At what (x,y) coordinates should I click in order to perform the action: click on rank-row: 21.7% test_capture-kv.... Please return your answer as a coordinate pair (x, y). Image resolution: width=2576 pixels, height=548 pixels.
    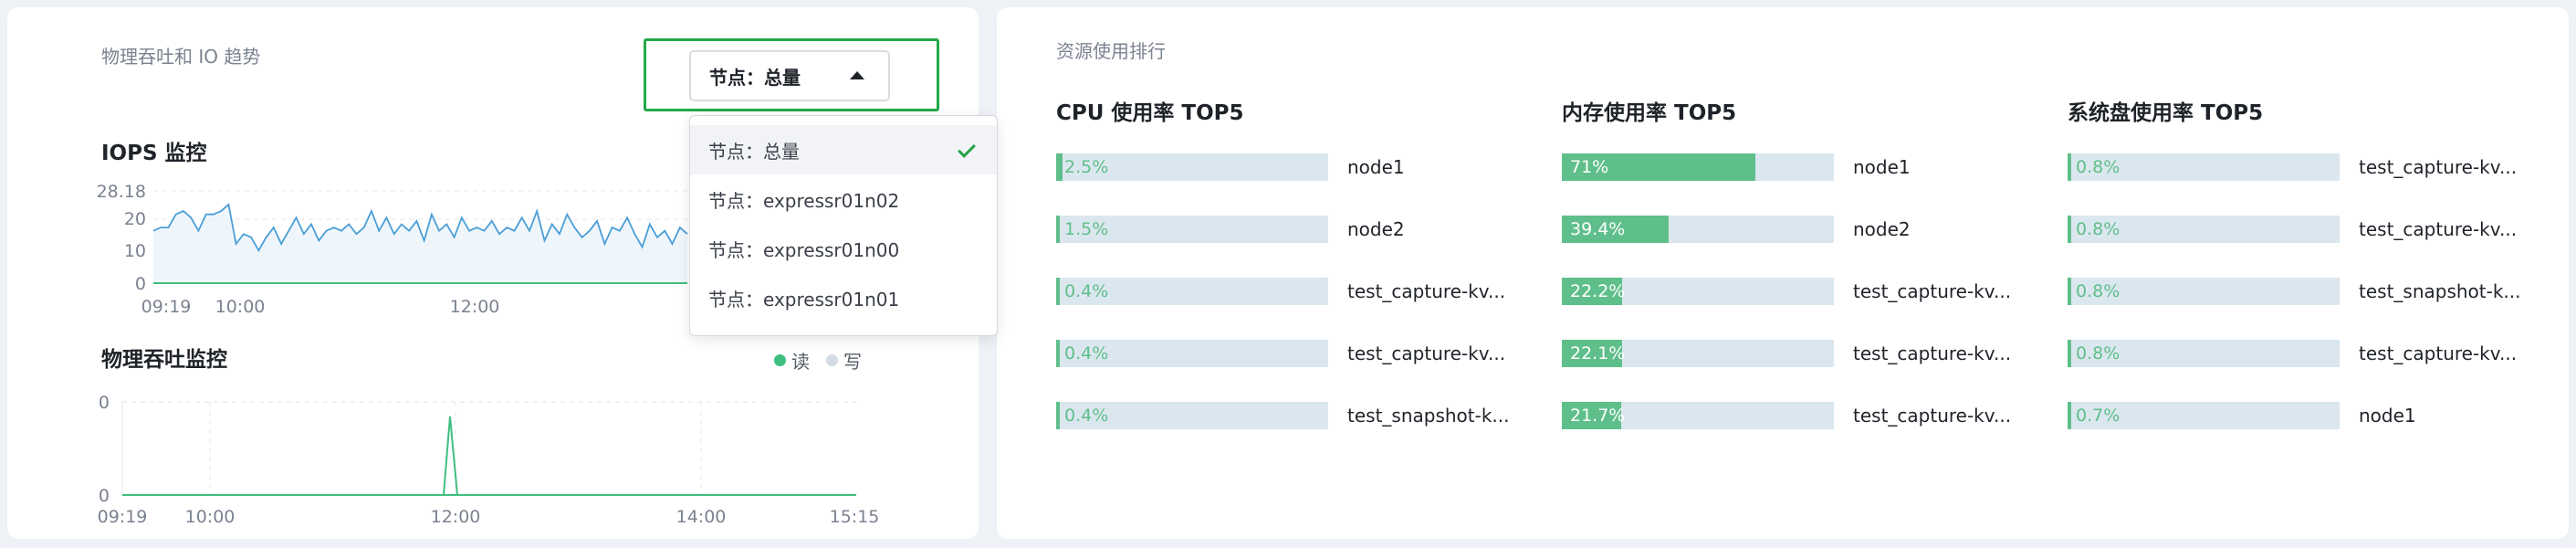
    Looking at the image, I should click on (1800, 415).